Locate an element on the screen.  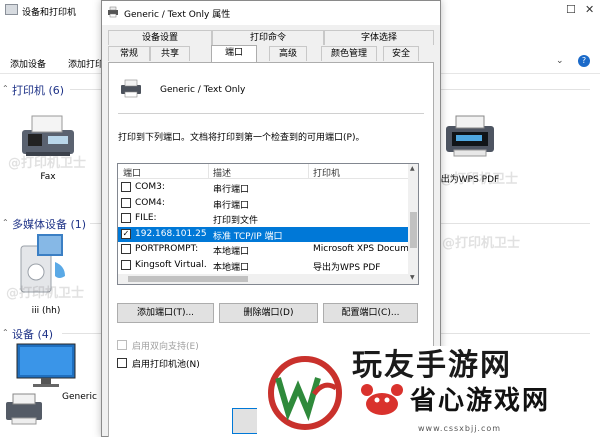
port-row: FILE: 打印到文件 is located at coordinates (263, 218).